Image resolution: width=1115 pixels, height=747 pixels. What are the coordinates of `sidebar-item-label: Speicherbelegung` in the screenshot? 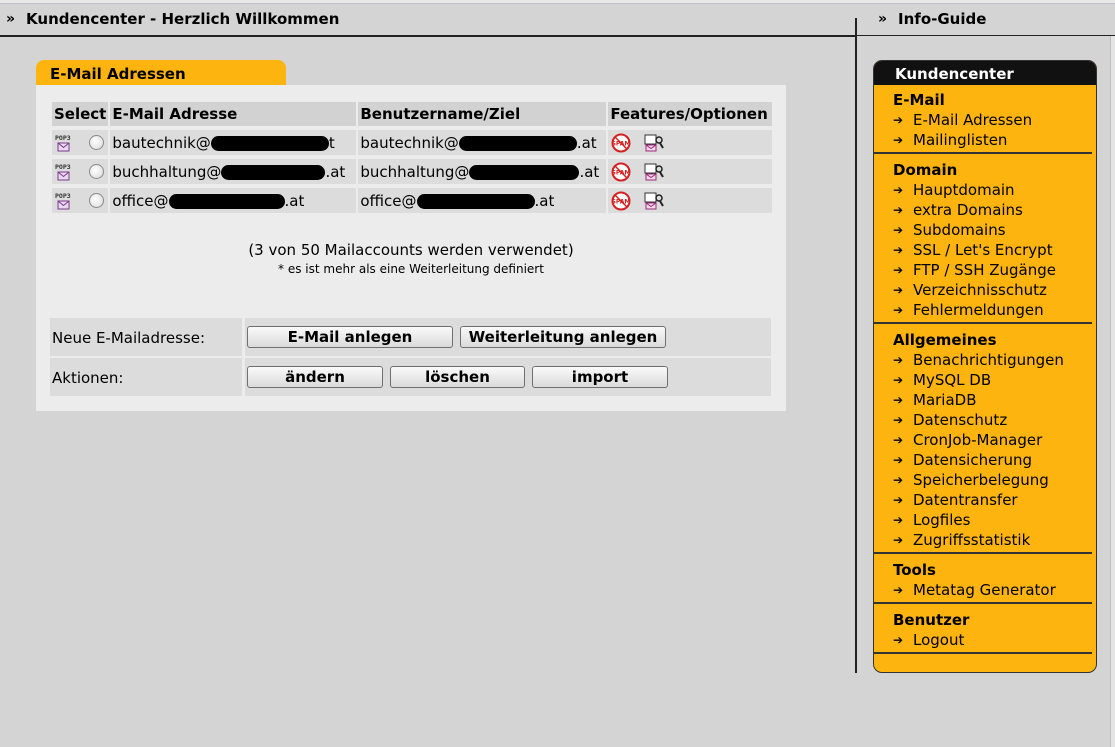 It's located at (981, 480).